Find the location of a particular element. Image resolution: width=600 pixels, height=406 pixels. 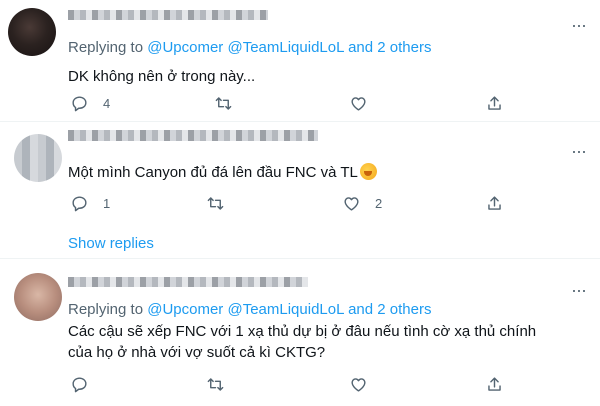

reply-button is located at coordinates (79, 384).